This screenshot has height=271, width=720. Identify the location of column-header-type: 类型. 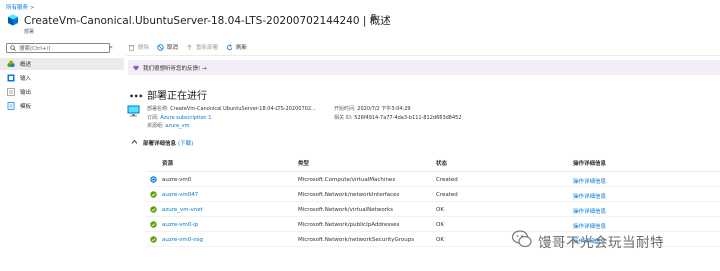
(303, 163).